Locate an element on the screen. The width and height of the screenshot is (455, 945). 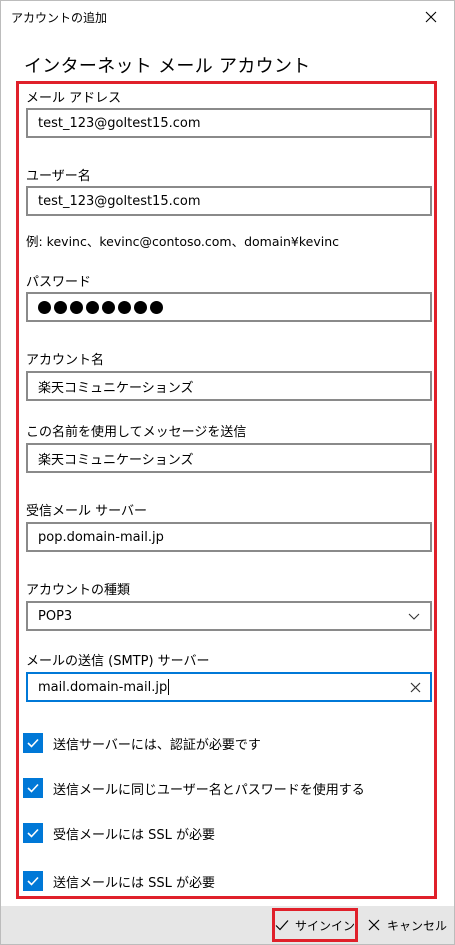
password-masked-value is located at coordinates (100, 307).